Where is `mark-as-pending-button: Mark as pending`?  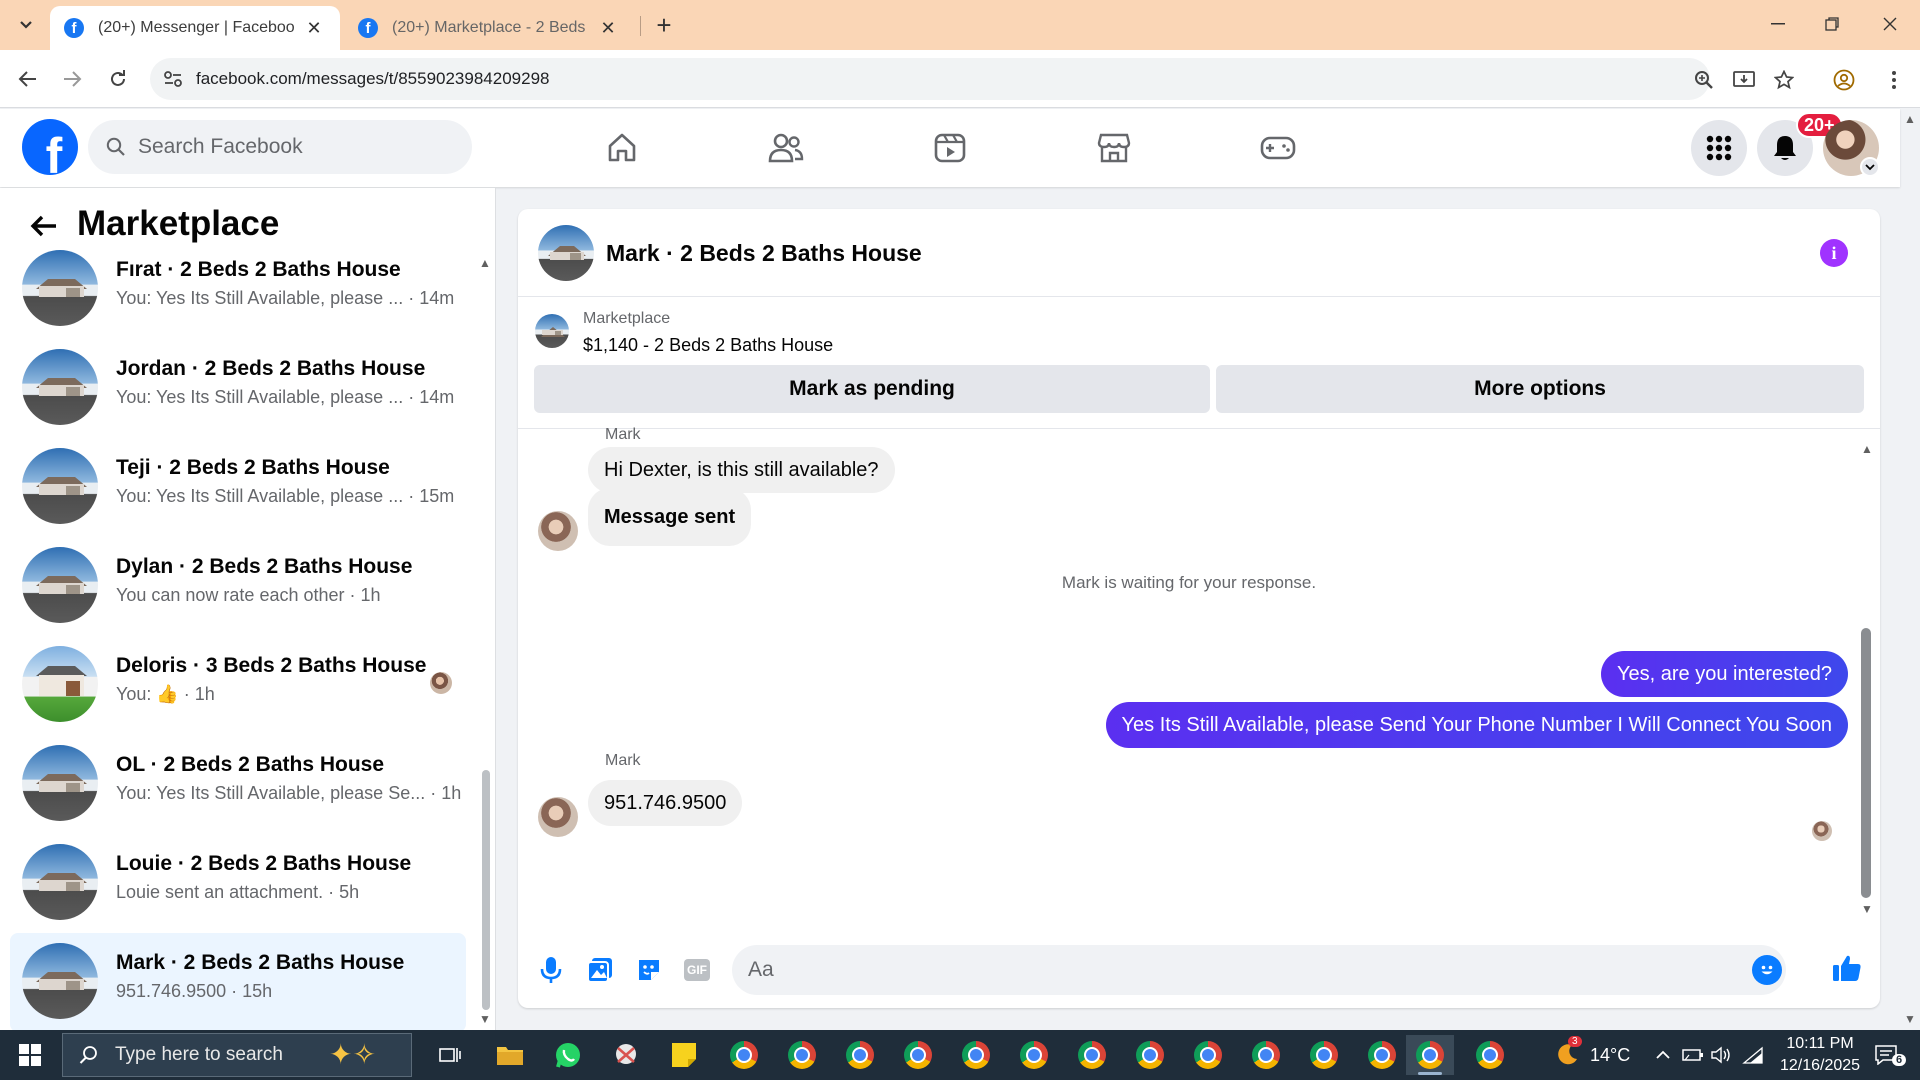 mark-as-pending-button: Mark as pending is located at coordinates (872, 389).